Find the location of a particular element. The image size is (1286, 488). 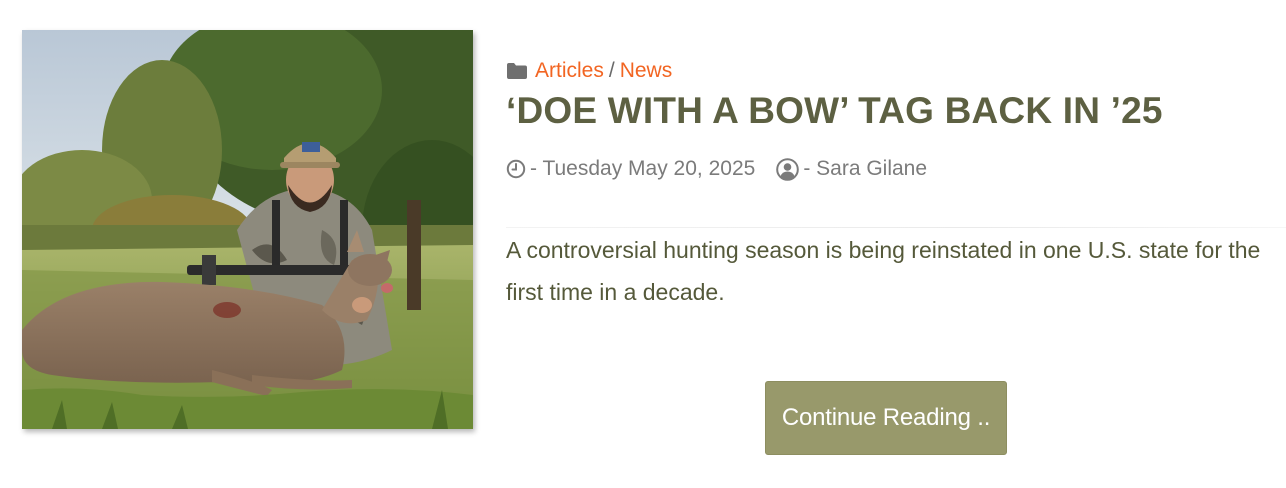

post-author: - Sara Gilane is located at coordinates (851, 169).